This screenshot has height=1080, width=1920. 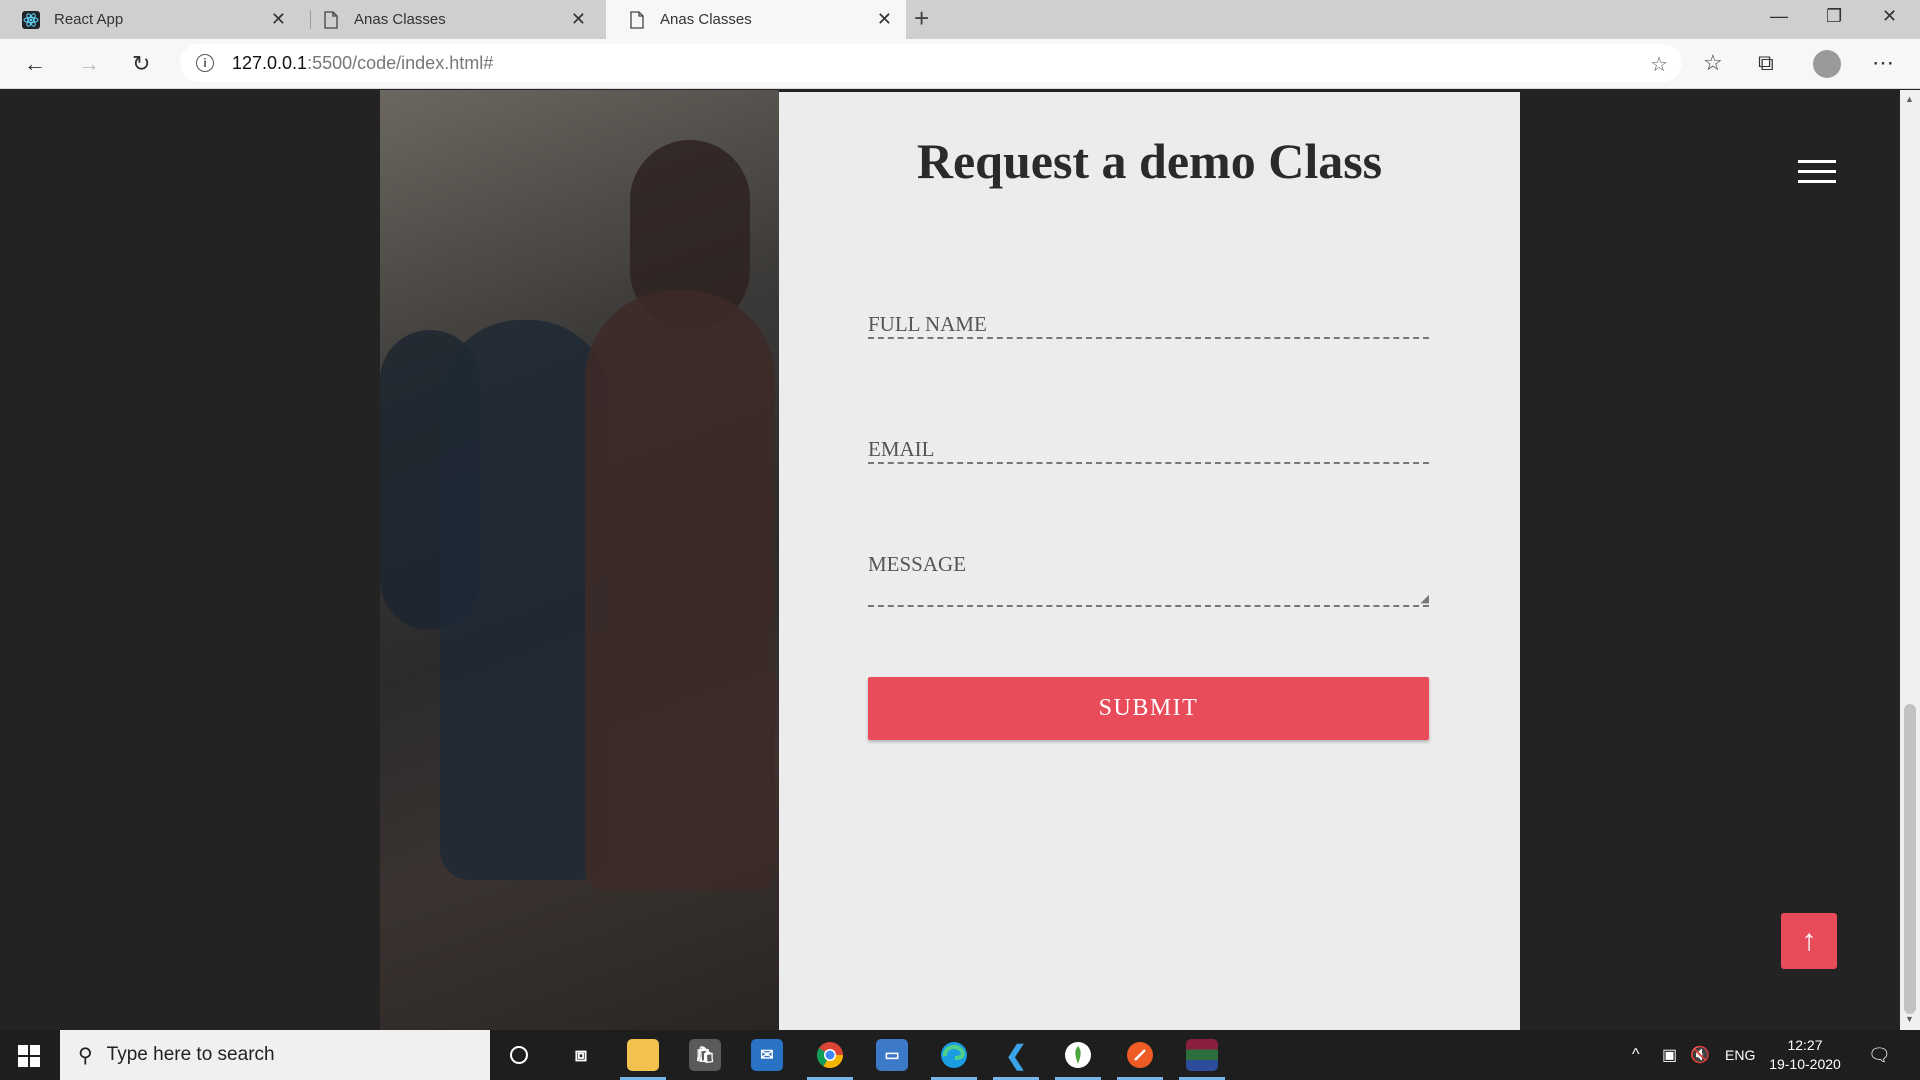 I want to click on url-field: i 127.0.0.1:5500/code/index.html# ☆, so click(x=931, y=63).